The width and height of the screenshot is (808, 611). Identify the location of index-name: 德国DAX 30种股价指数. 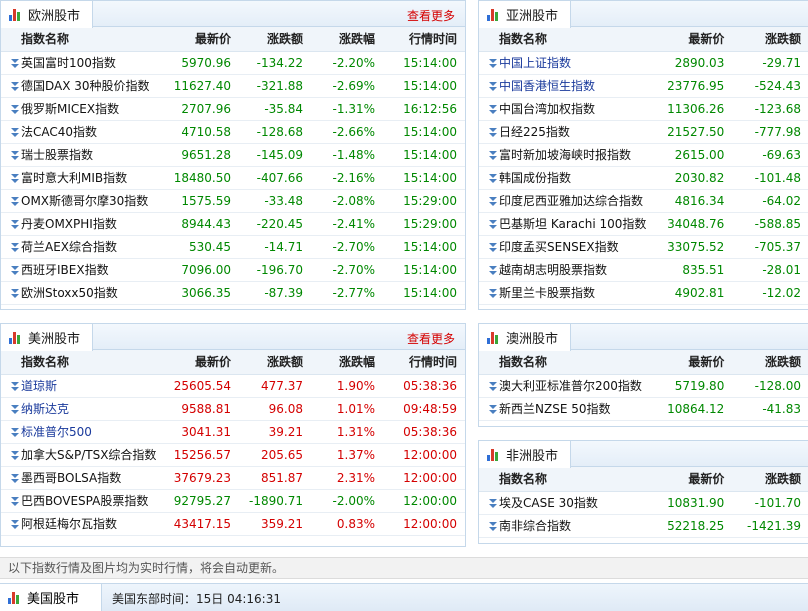
(85, 86).